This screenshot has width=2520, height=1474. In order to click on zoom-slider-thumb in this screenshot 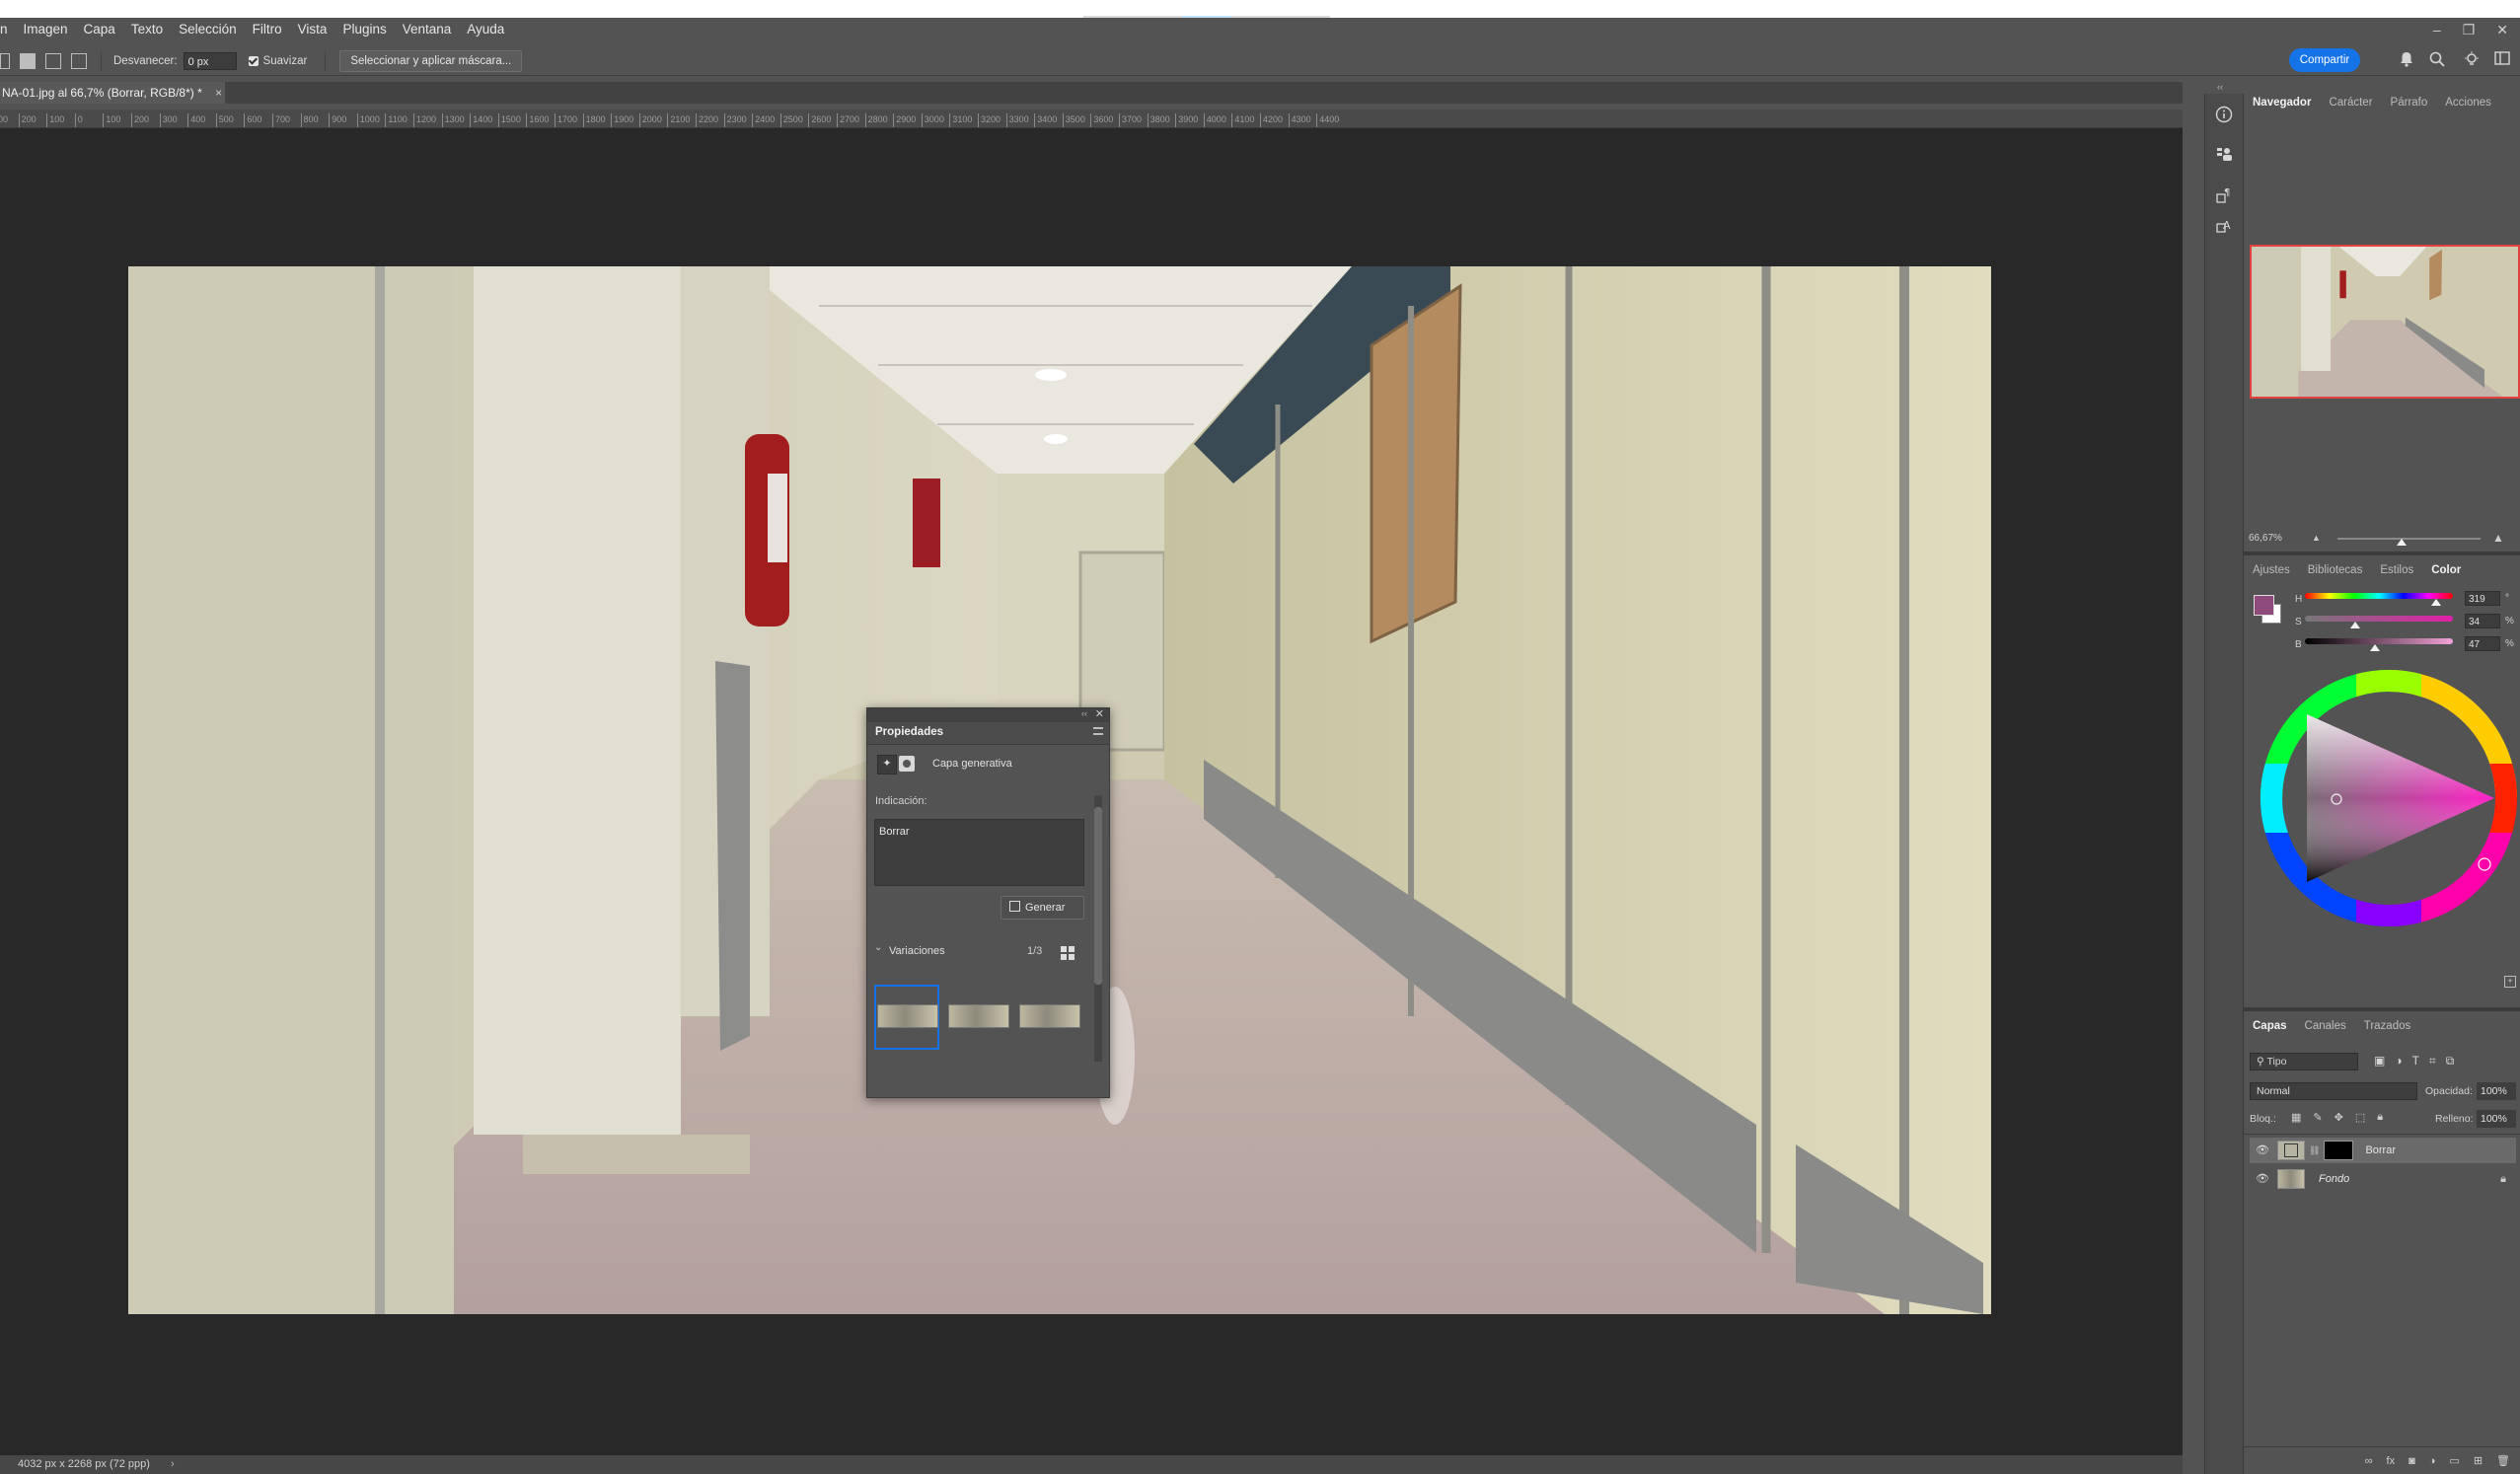, I will do `click(2402, 542)`.